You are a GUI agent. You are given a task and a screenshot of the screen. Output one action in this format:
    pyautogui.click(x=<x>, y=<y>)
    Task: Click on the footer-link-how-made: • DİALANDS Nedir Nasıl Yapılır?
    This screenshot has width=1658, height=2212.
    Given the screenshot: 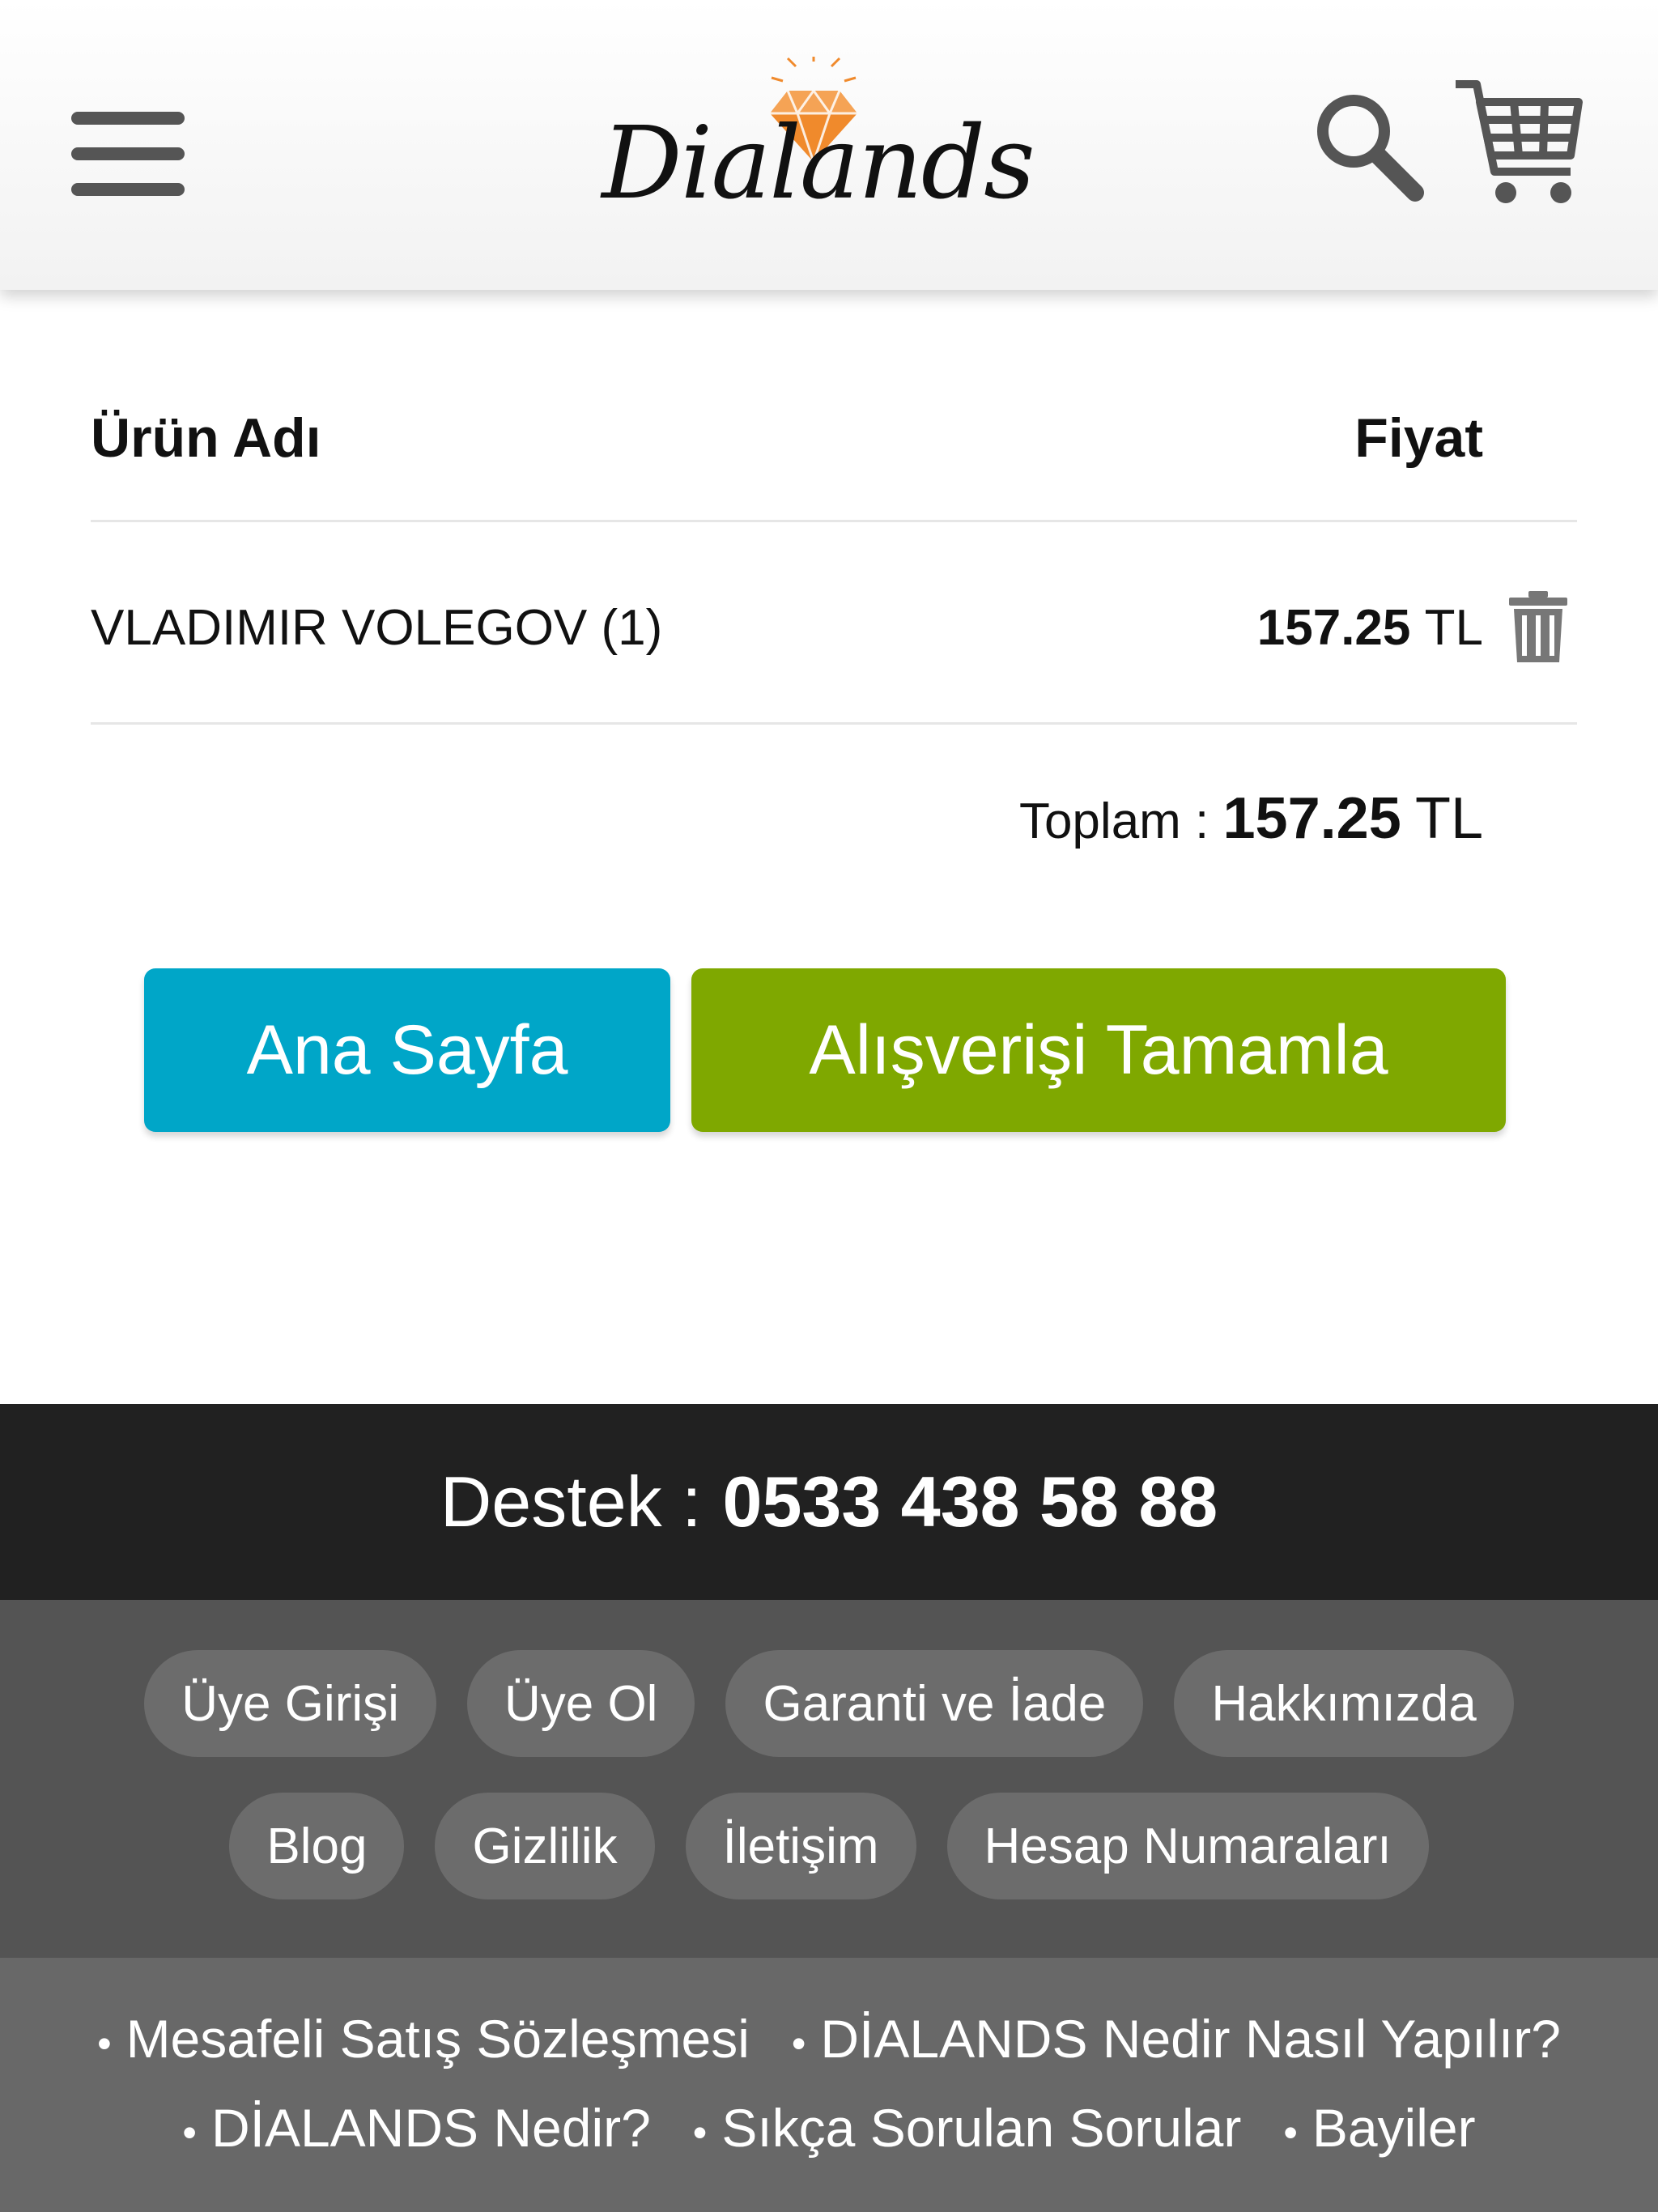 What is the action you would take?
    pyautogui.click(x=1176, y=2039)
    